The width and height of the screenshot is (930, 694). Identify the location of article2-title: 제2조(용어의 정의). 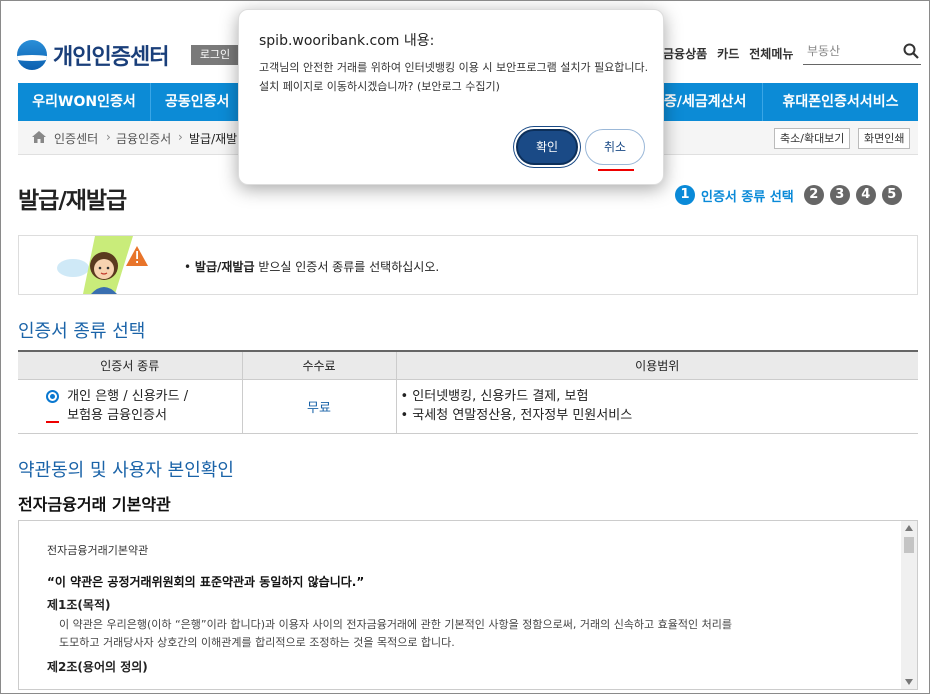
(97, 667).